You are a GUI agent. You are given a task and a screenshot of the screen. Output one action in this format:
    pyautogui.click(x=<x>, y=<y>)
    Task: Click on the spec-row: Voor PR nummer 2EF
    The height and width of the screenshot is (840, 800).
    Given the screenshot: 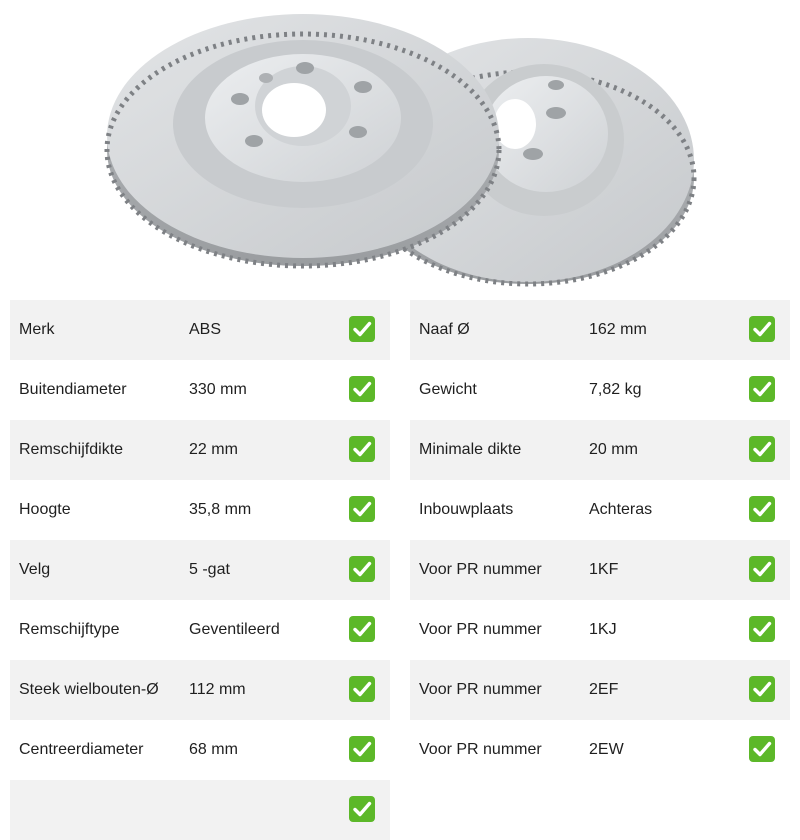 What is the action you would take?
    pyautogui.click(x=600, y=690)
    